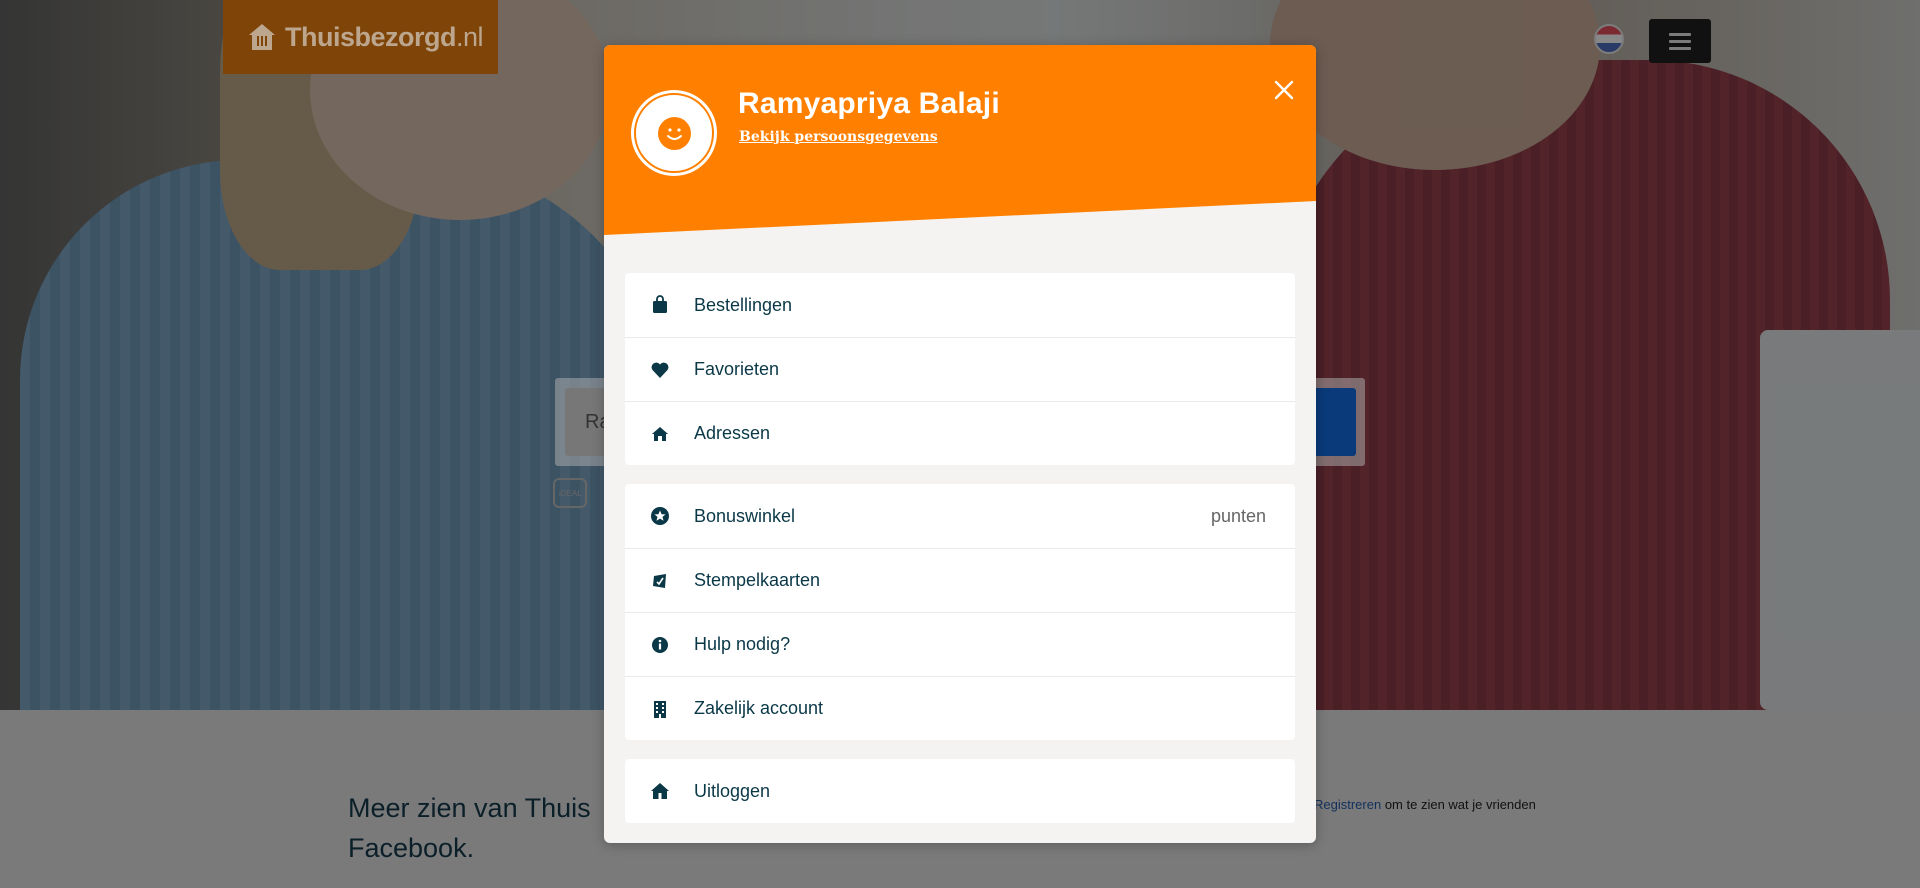 The height and width of the screenshot is (888, 1920). What do you see at coordinates (960, 305) in the screenshot?
I see `menu-item-orders: Bestellingen` at bounding box center [960, 305].